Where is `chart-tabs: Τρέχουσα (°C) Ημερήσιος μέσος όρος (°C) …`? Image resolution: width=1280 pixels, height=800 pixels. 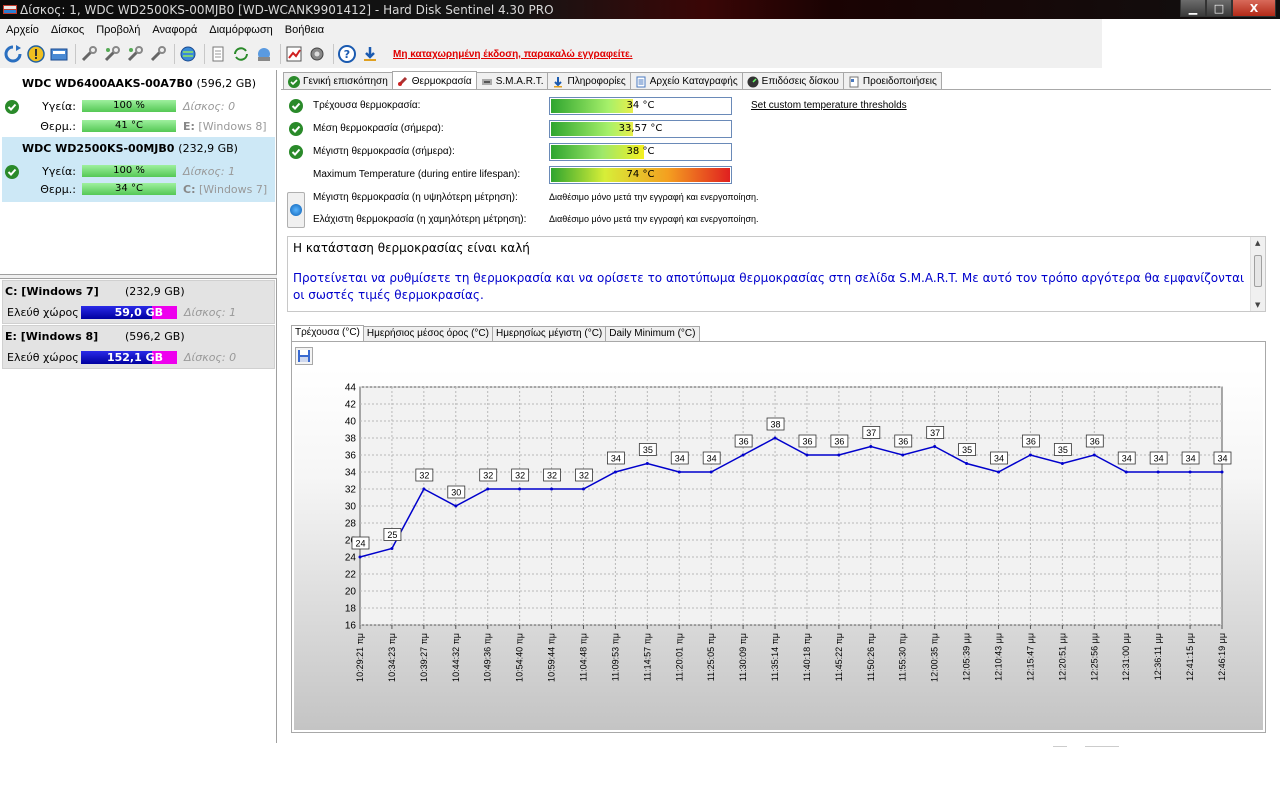 chart-tabs: Τρέχουσα (°C) Ημερήσιος μέσος όρος (°C) … is located at coordinates (495, 333).